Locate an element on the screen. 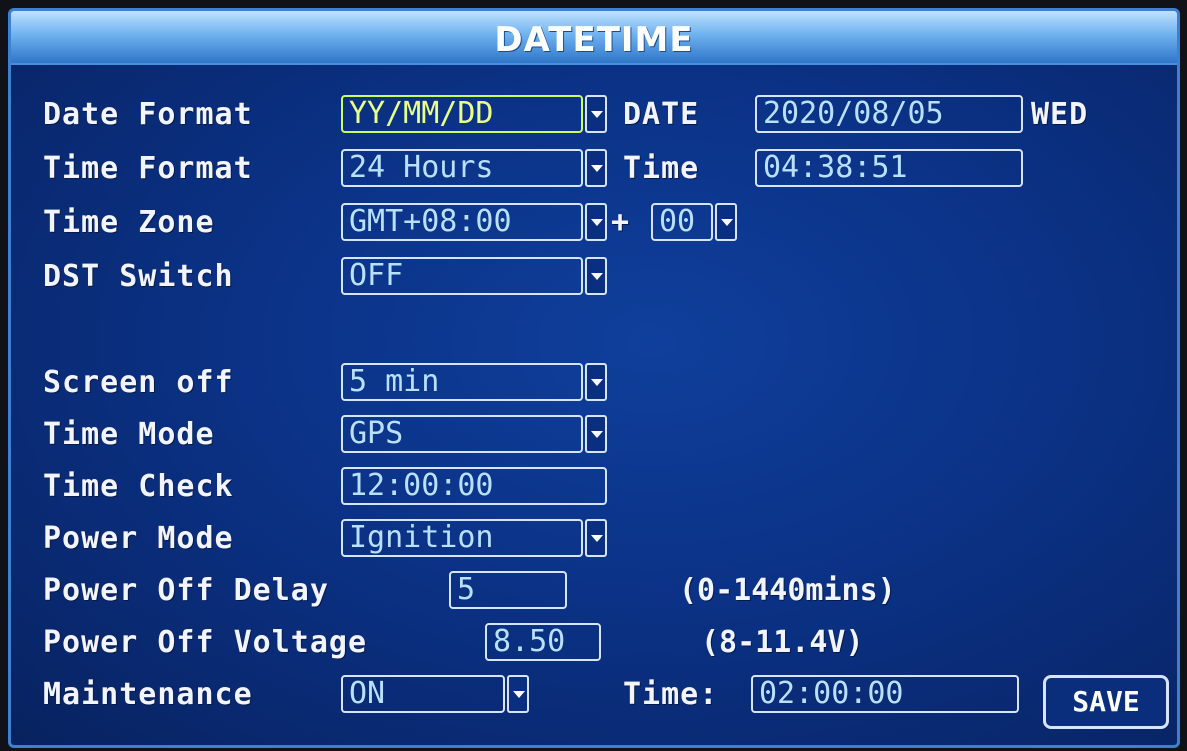 The height and width of the screenshot is (751, 1187). time-zone-label: Time Zone is located at coordinates (129, 222).